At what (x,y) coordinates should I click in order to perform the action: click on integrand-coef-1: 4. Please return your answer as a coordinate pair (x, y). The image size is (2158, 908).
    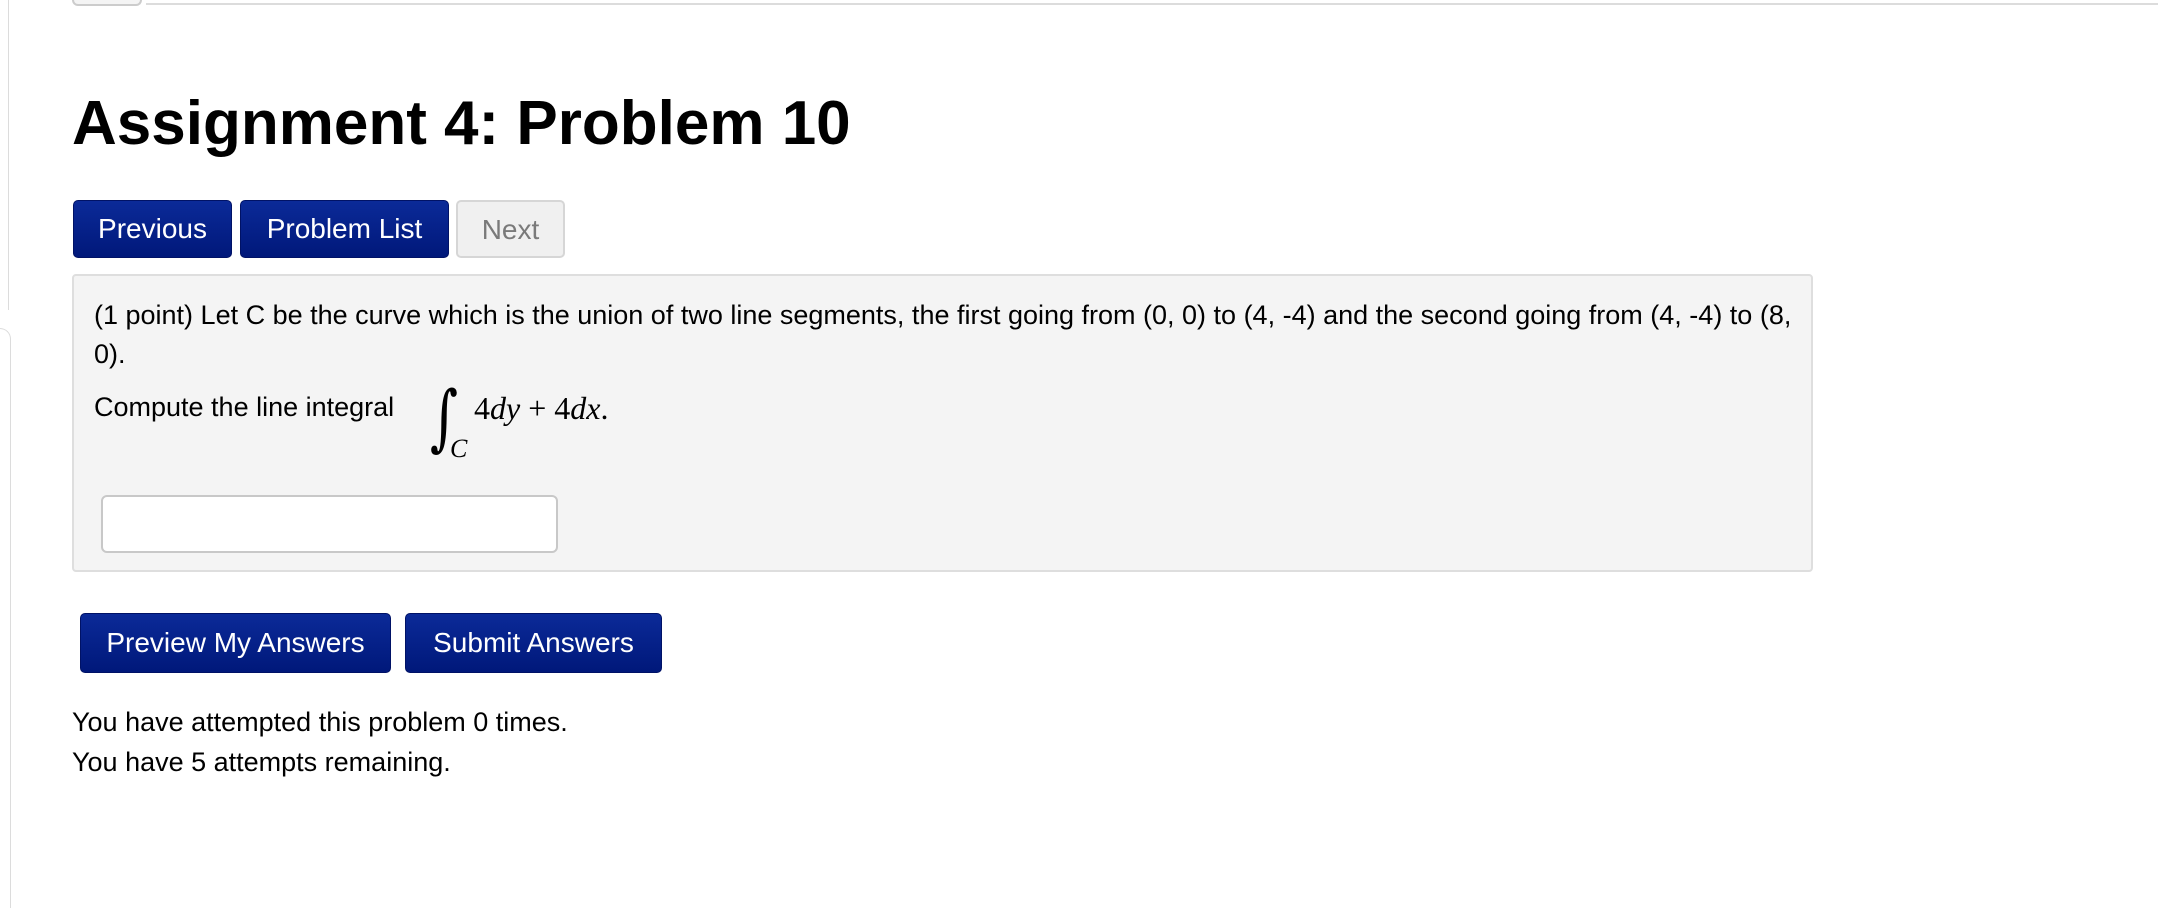
    Looking at the image, I should click on (482, 408).